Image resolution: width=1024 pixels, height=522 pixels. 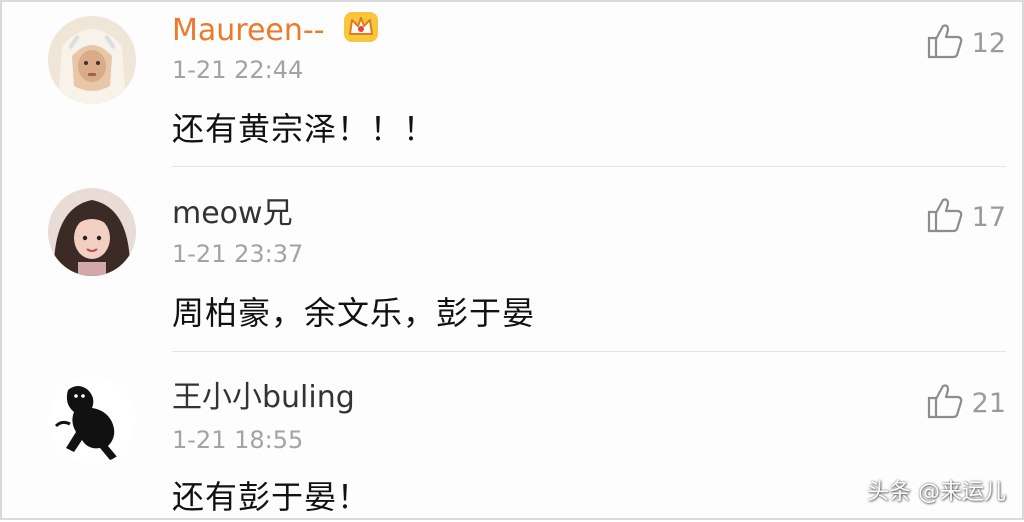 What do you see at coordinates (966, 217) in the screenshot?
I see `like-button: 17` at bounding box center [966, 217].